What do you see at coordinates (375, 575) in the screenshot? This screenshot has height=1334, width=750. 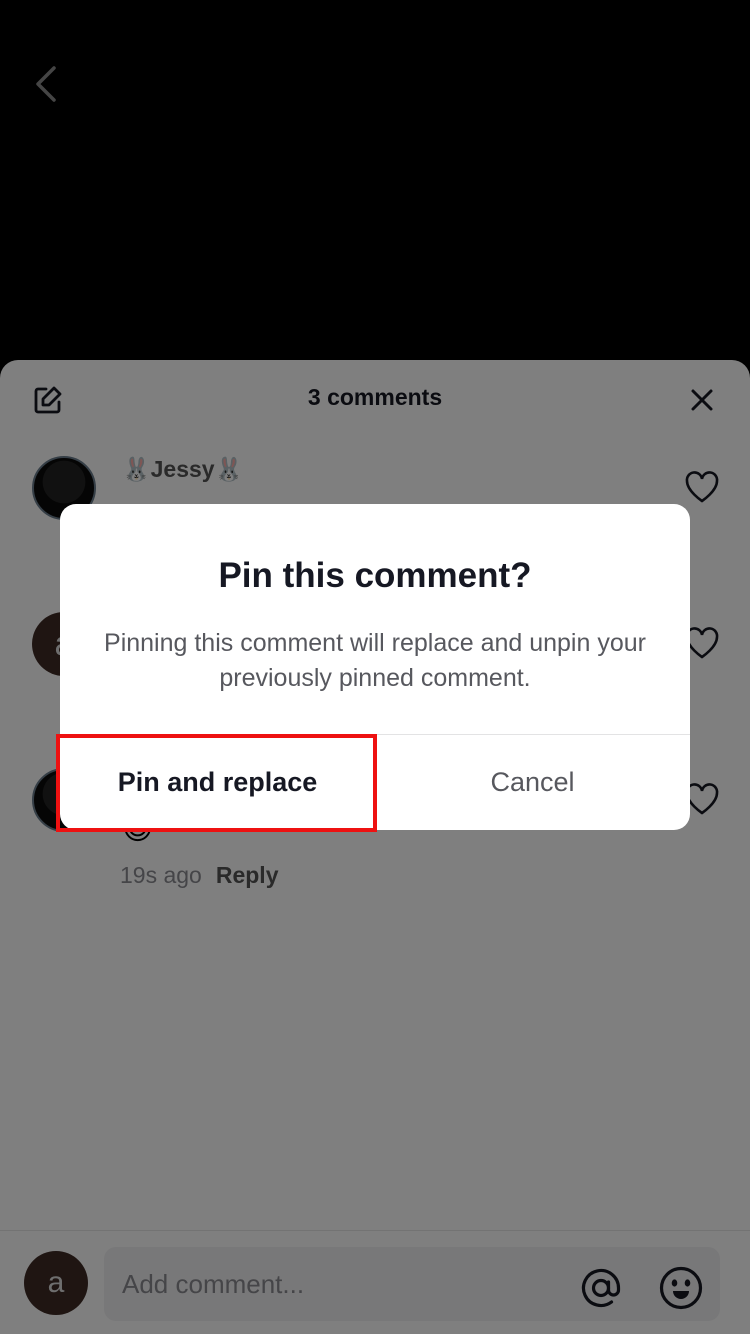 I see `dialog-title: Pin this comment?` at bounding box center [375, 575].